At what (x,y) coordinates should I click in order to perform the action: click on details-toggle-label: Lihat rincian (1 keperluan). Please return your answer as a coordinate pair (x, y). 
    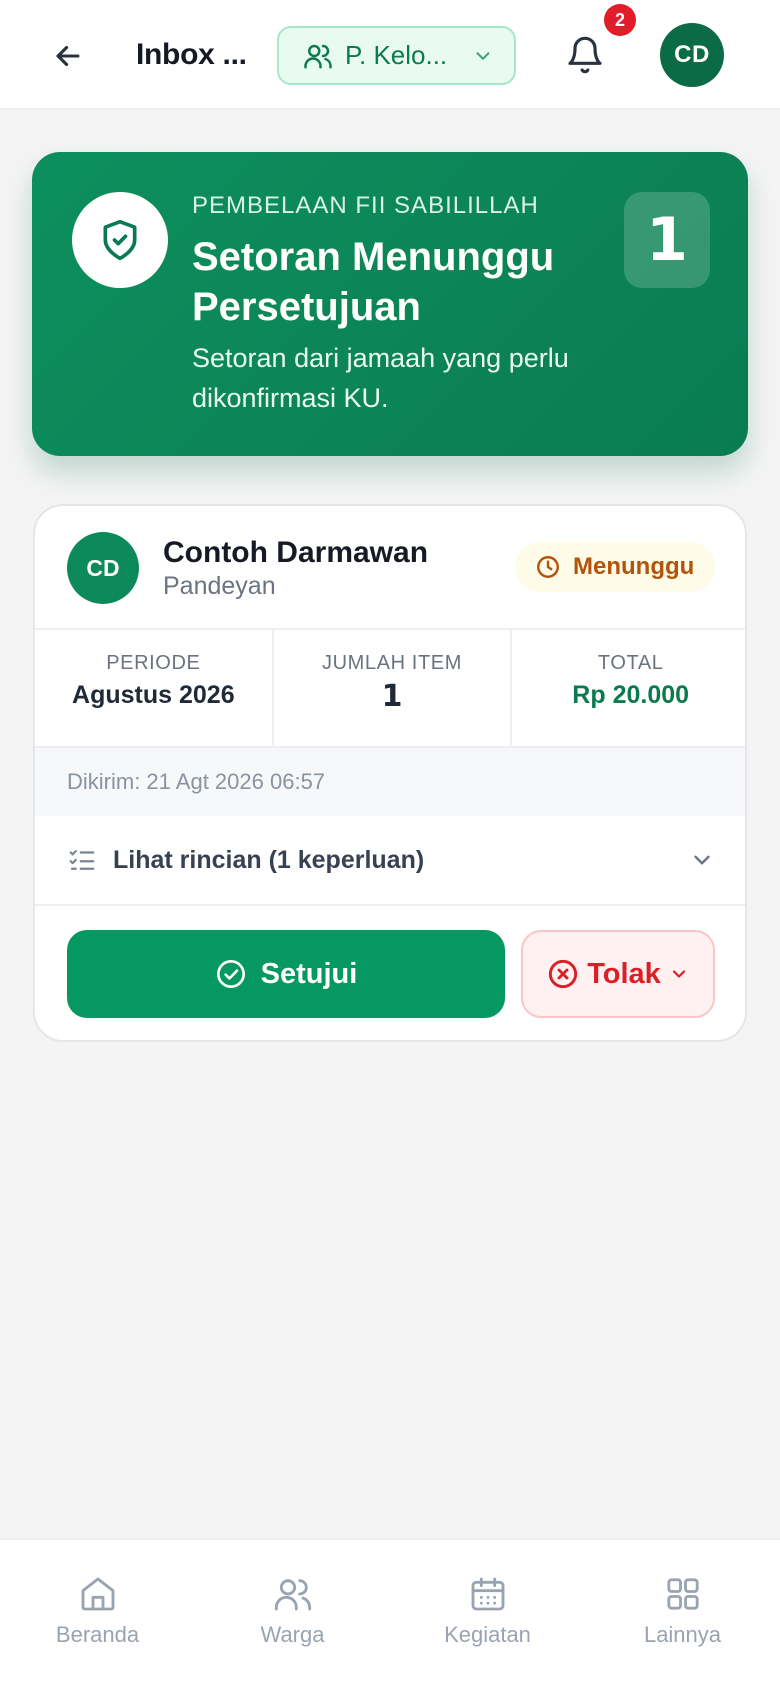
    Looking at the image, I should click on (269, 859).